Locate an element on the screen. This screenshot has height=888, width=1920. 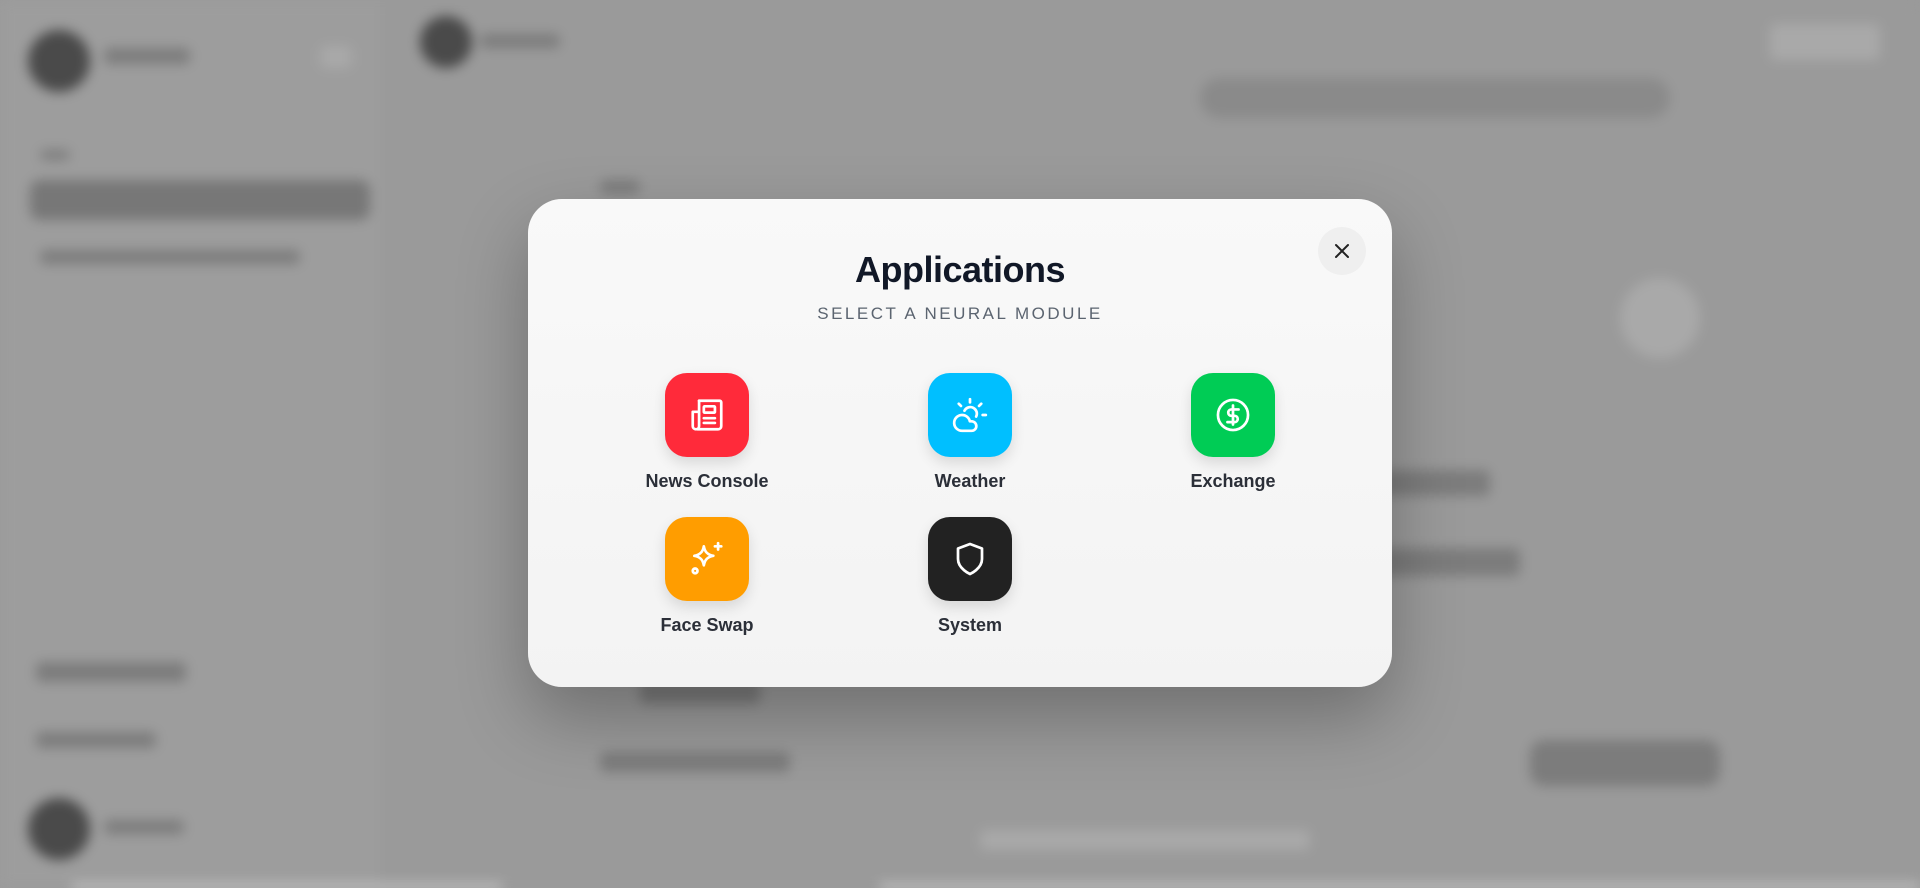
shield-icon is located at coordinates (970, 559).